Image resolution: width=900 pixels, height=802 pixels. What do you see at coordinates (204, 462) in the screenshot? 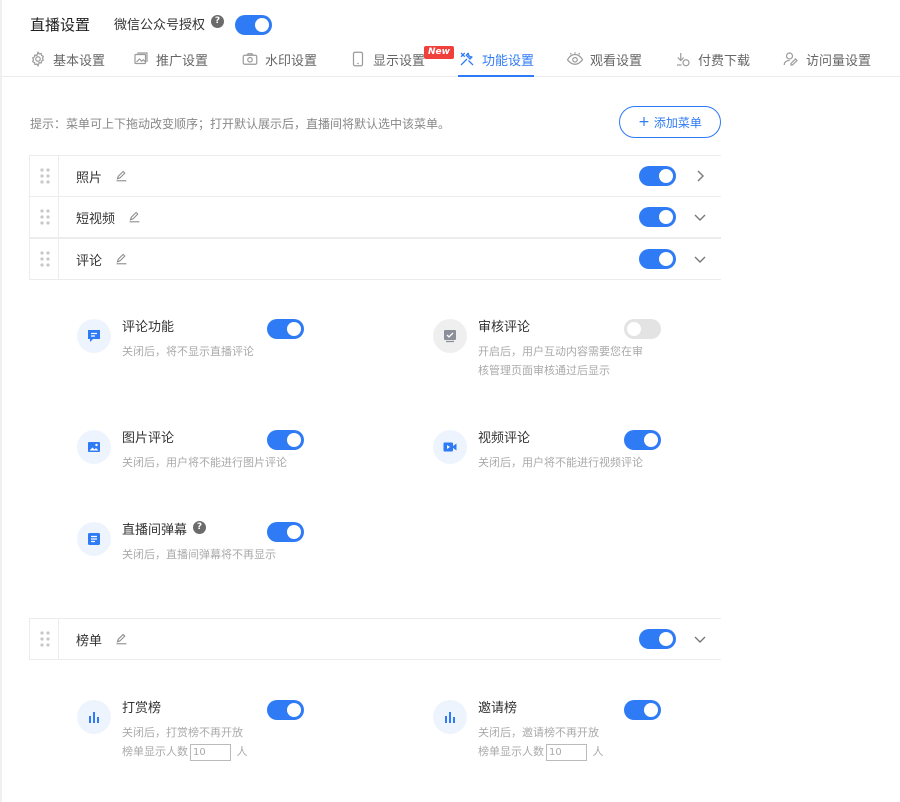
I see `feature-desc: 关闭后，用户将不能进行图片评论` at bounding box center [204, 462].